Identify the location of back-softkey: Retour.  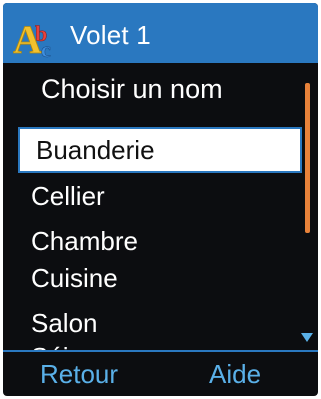
(79, 374).